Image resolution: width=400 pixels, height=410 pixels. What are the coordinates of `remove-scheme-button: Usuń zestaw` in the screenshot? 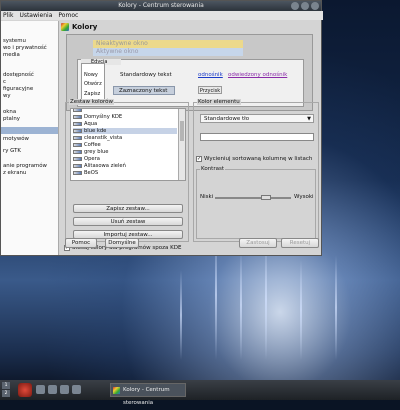 It's located at (128, 221).